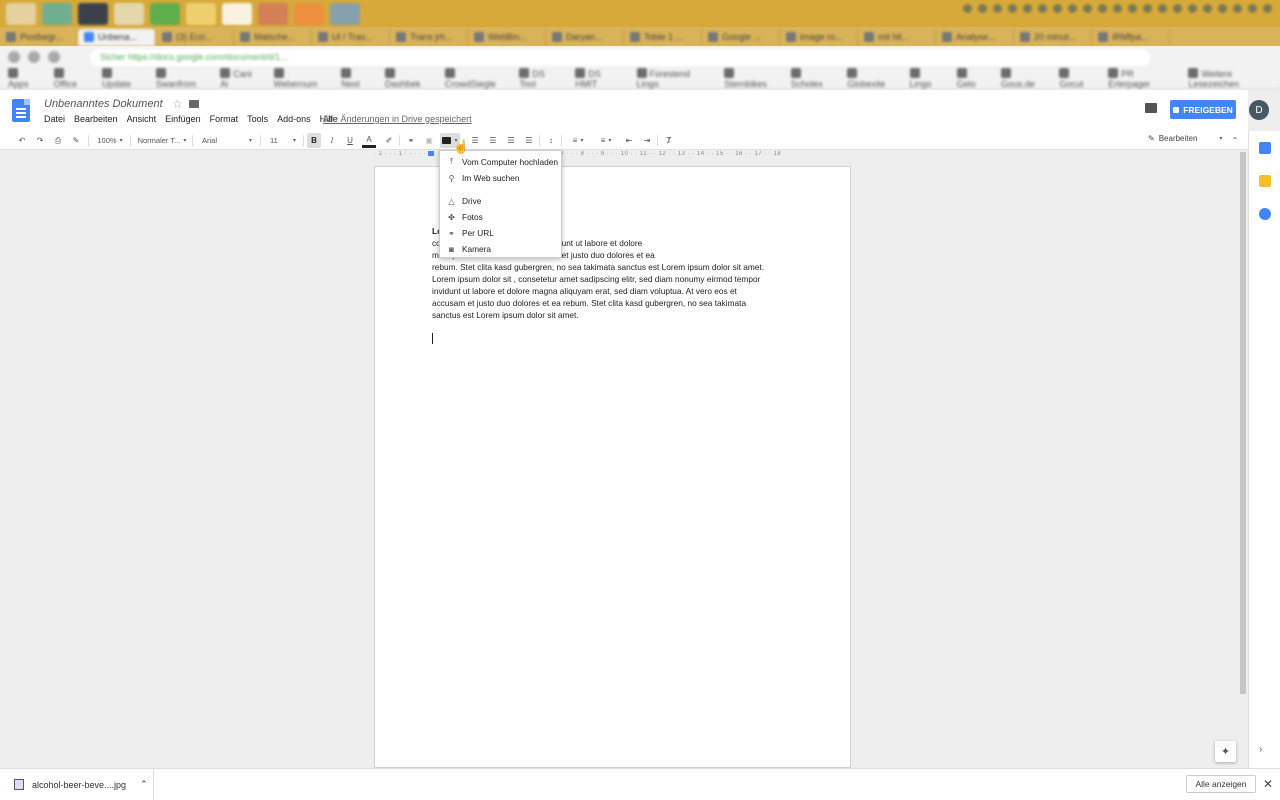 Image resolution: width=1280 pixels, height=800 pixels. What do you see at coordinates (431, 153) in the screenshot?
I see `indent-marker` at bounding box center [431, 153].